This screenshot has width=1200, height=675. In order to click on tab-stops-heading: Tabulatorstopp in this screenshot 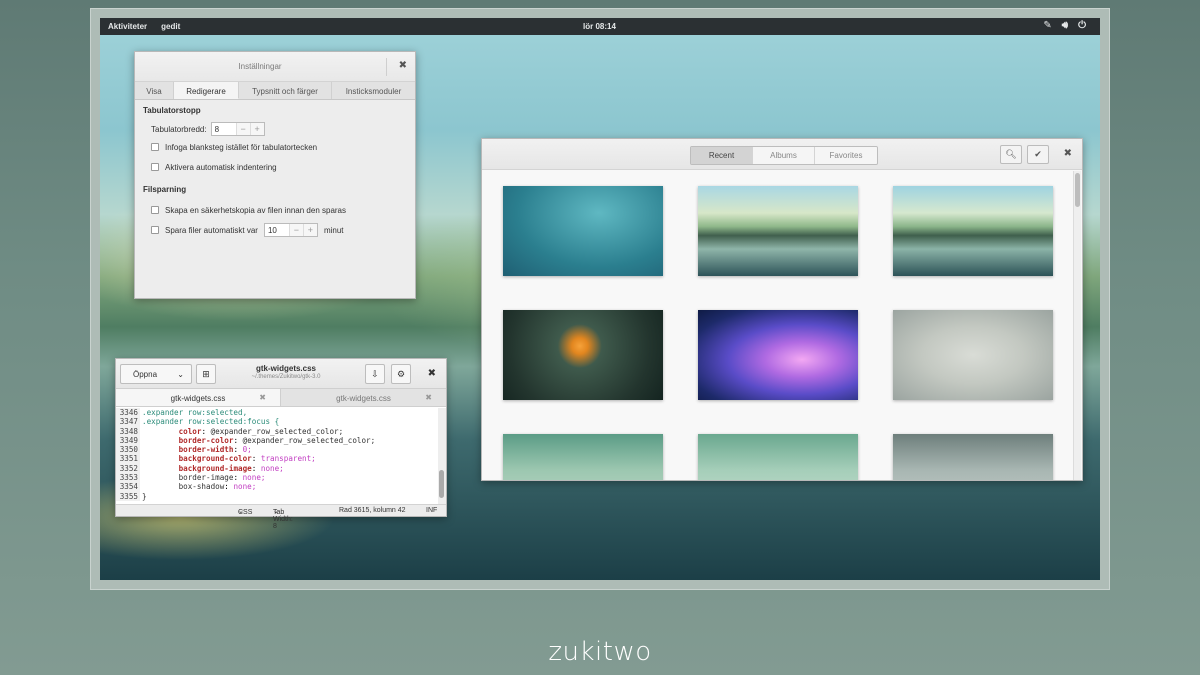, I will do `click(172, 110)`.